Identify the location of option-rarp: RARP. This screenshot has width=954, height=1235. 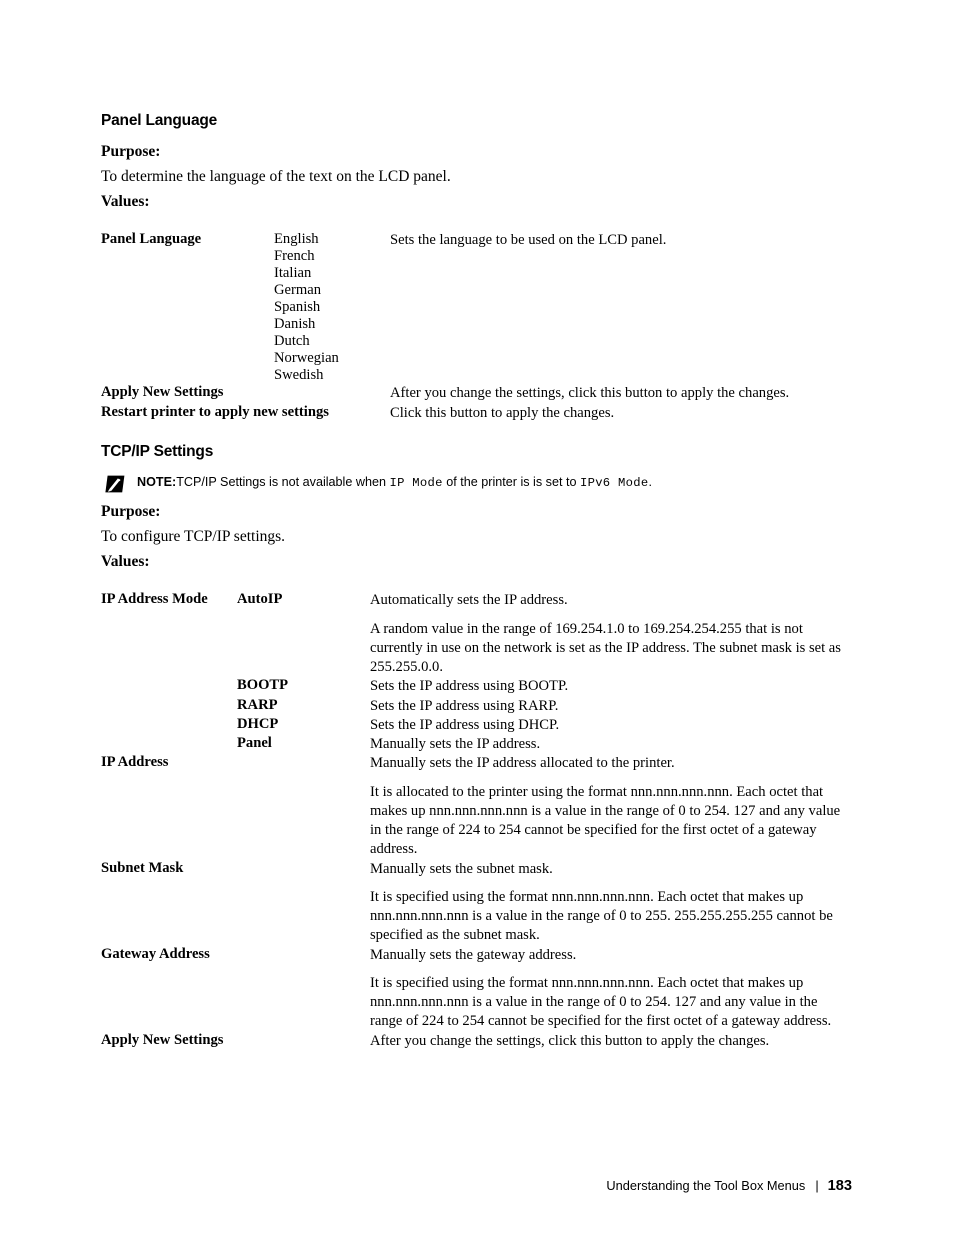
(303, 706).